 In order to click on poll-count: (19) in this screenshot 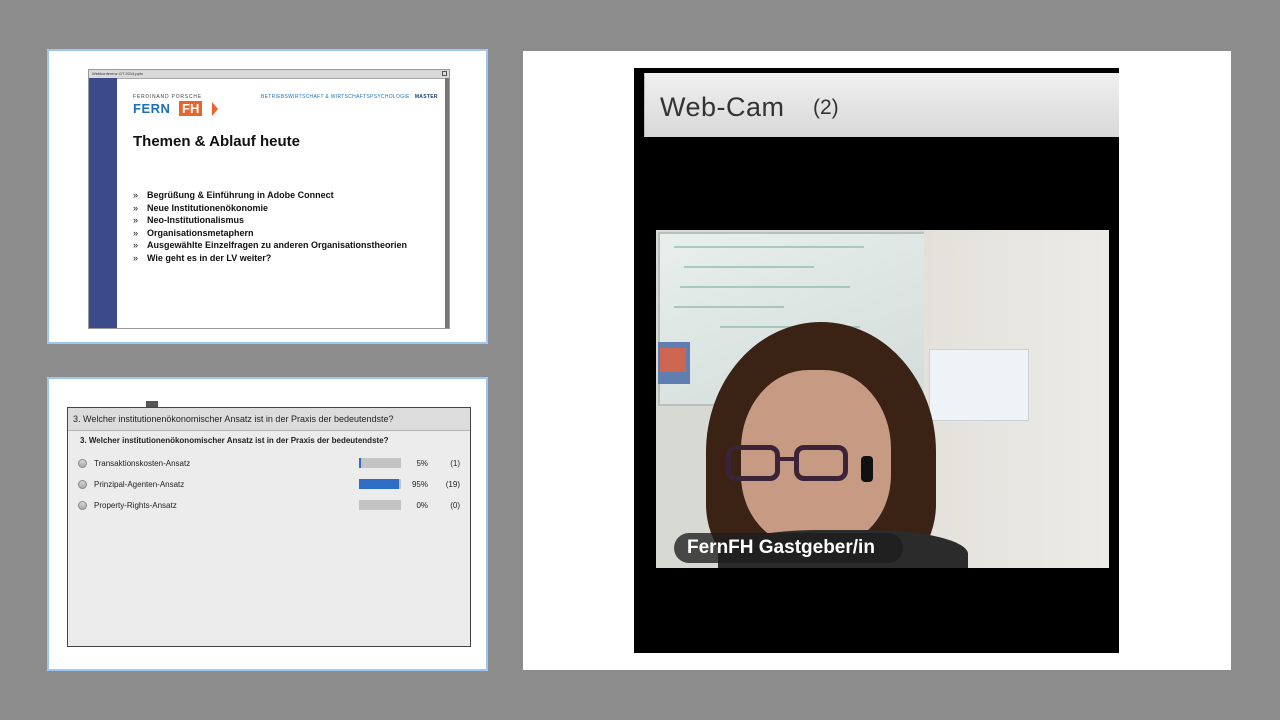, I will do `click(452, 484)`.